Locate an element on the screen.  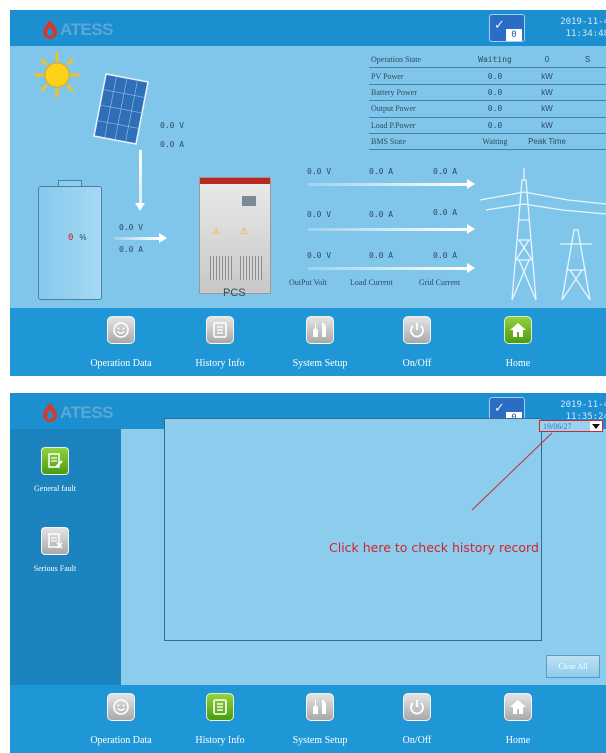
phase-1-load-current: 0.0 A is located at coordinates (381, 171).